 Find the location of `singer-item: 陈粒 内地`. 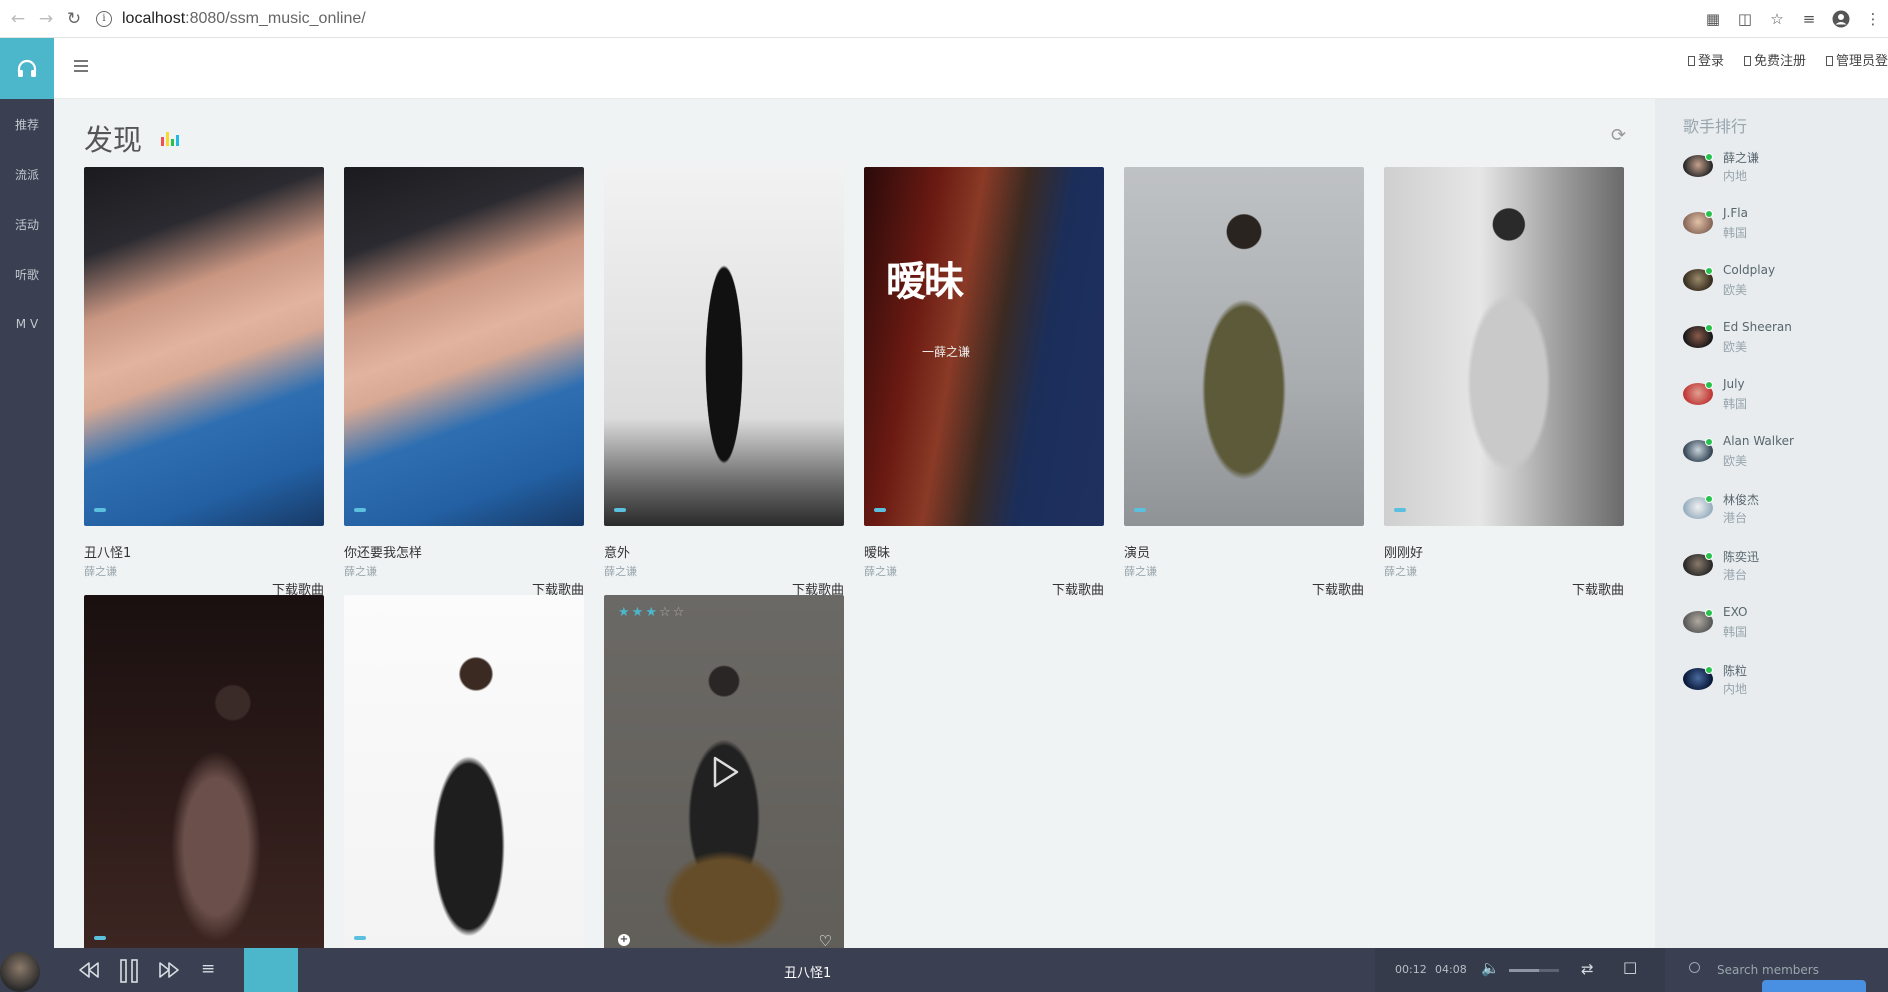

singer-item: 陈粒 内地 is located at coordinates (1783, 682).